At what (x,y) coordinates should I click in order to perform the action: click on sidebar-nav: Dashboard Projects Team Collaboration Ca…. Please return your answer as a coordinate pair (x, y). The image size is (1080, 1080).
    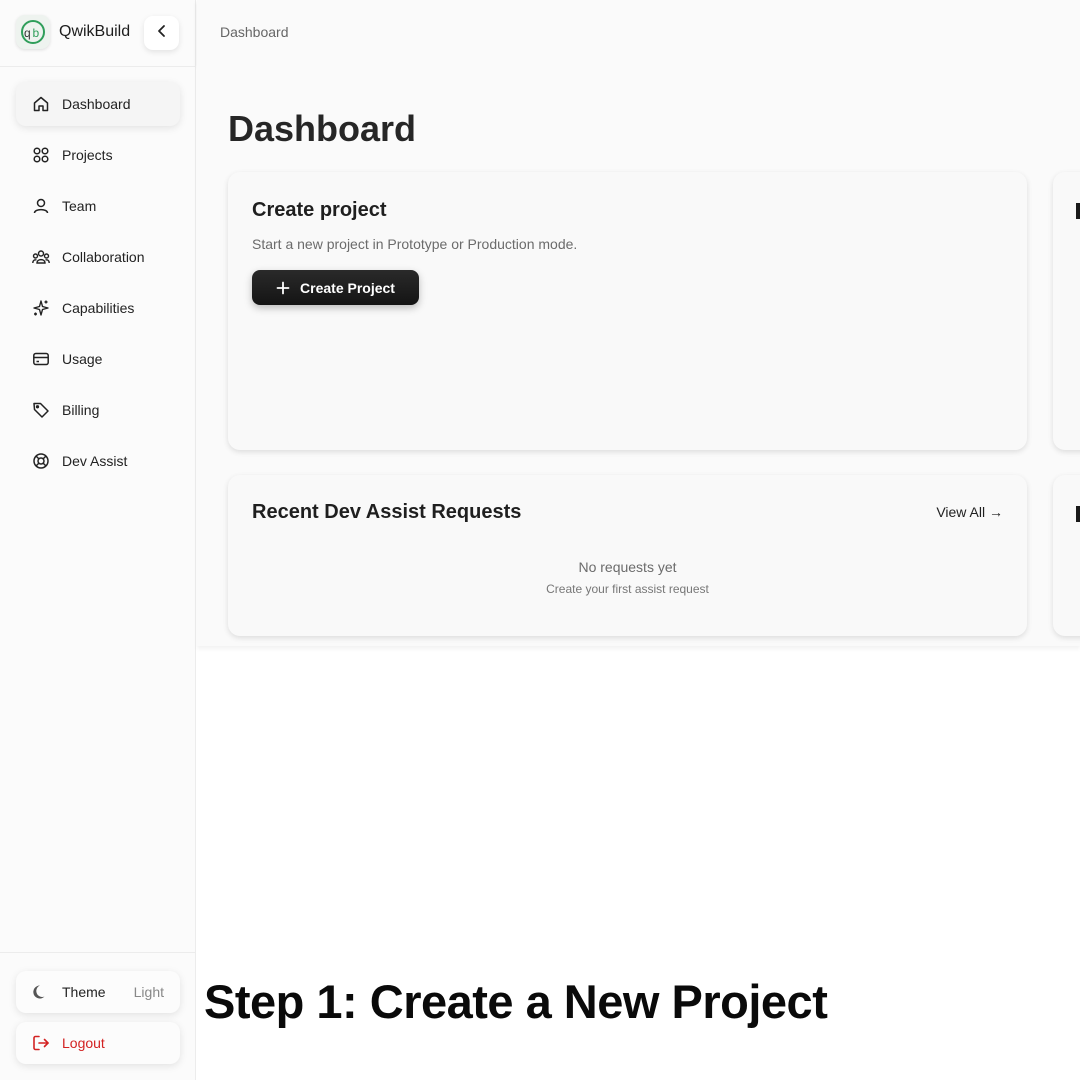
    Looking at the image, I should click on (98, 286).